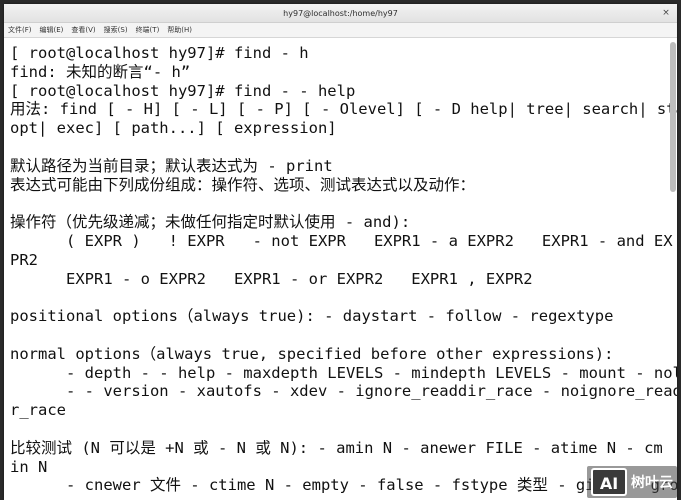 Image resolution: width=681 pixels, height=500 pixels. I want to click on terminal-line: [ root@localhost hy97]# find - - help, so click(183, 90).